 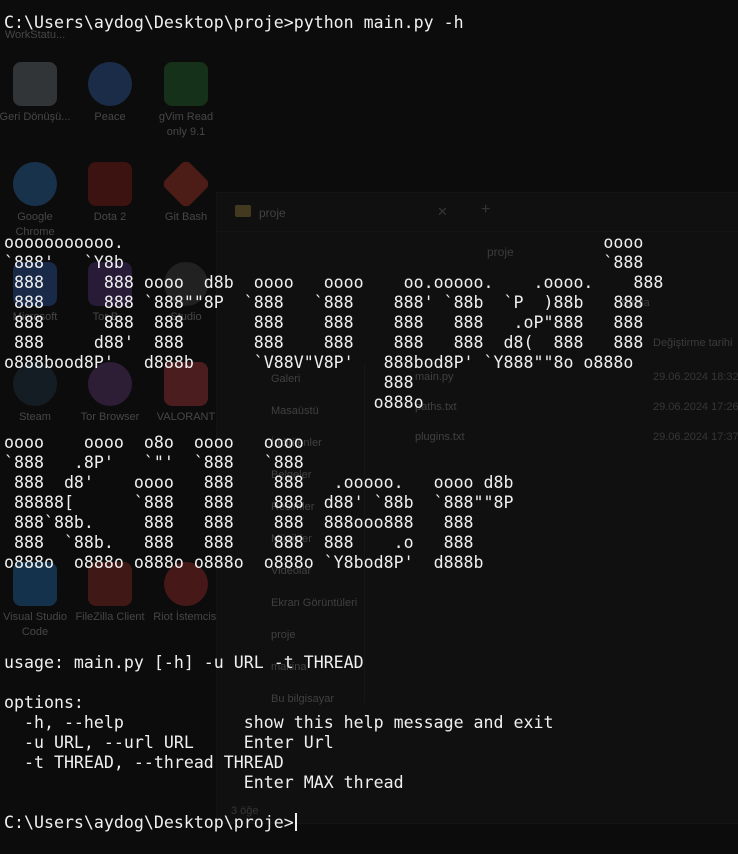 What do you see at coordinates (209, 382) in the screenshot?
I see `ascii-banner-line: 888` at bounding box center [209, 382].